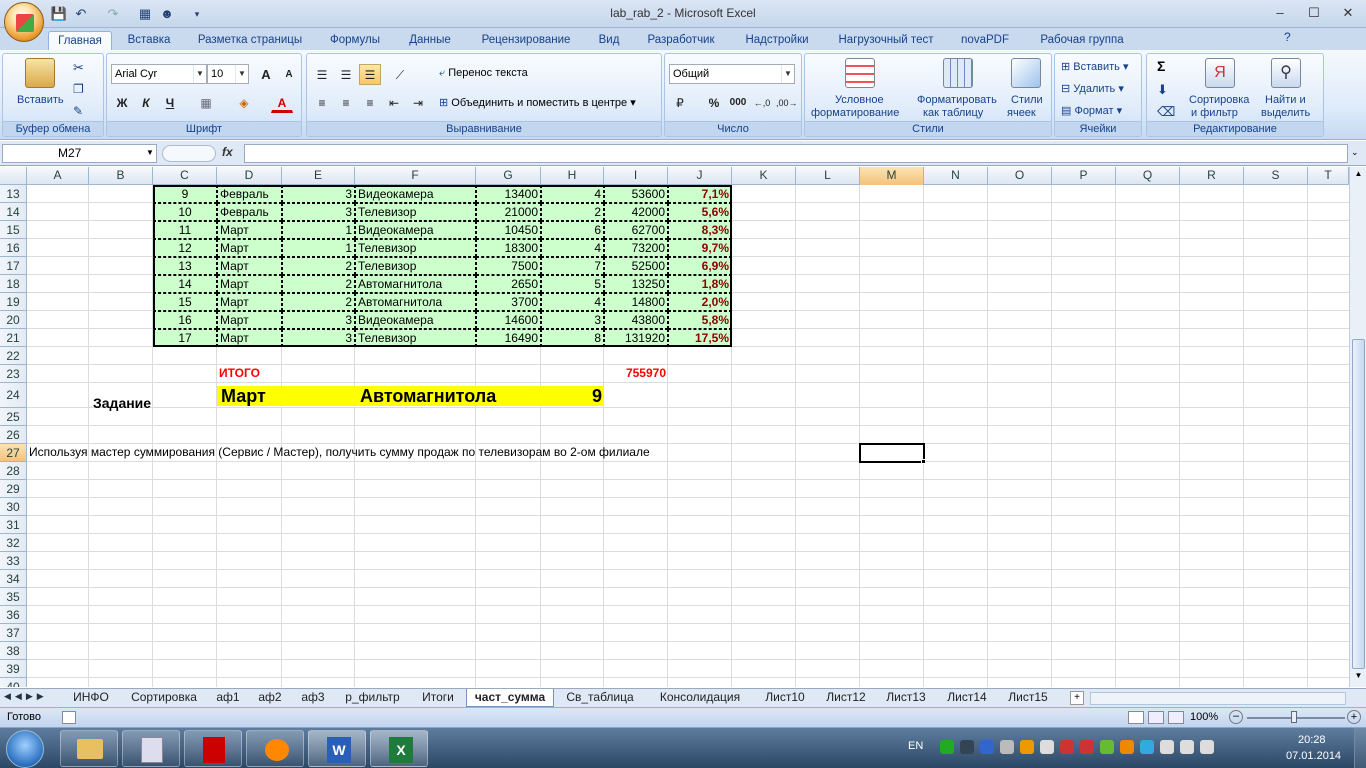 This screenshot has height=768, width=1366. What do you see at coordinates (700, 266) in the screenshot?
I see `table-cell-j: 6,9%` at bounding box center [700, 266].